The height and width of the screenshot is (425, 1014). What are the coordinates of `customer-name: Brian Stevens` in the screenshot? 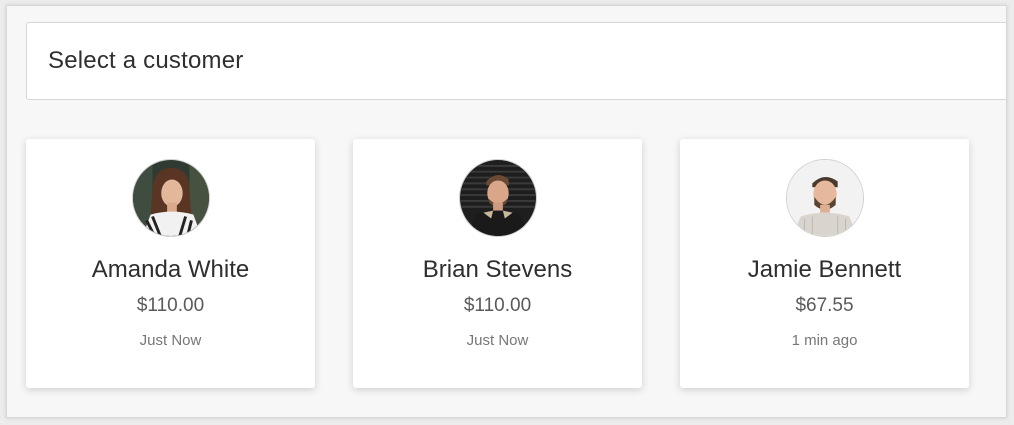 It's located at (497, 269).